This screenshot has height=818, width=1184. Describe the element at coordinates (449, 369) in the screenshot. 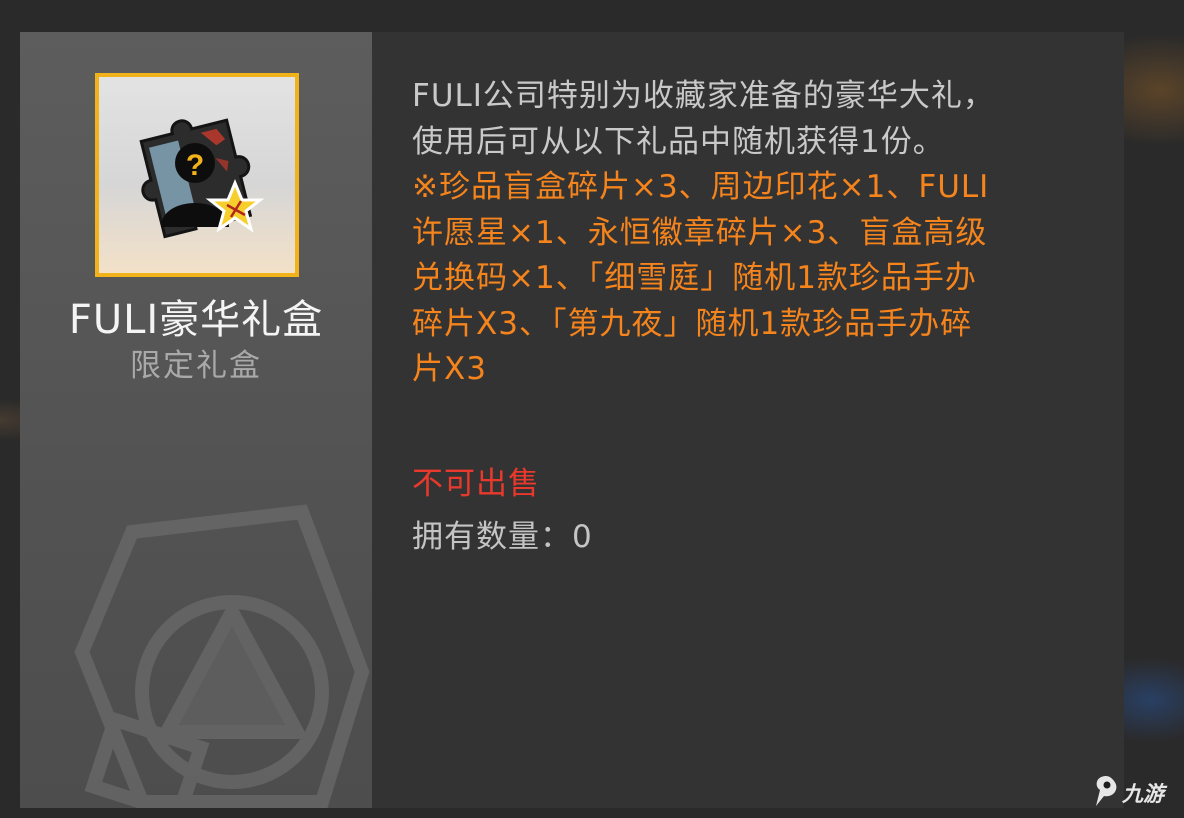

I see `reward-list-line: 片X3` at that location.